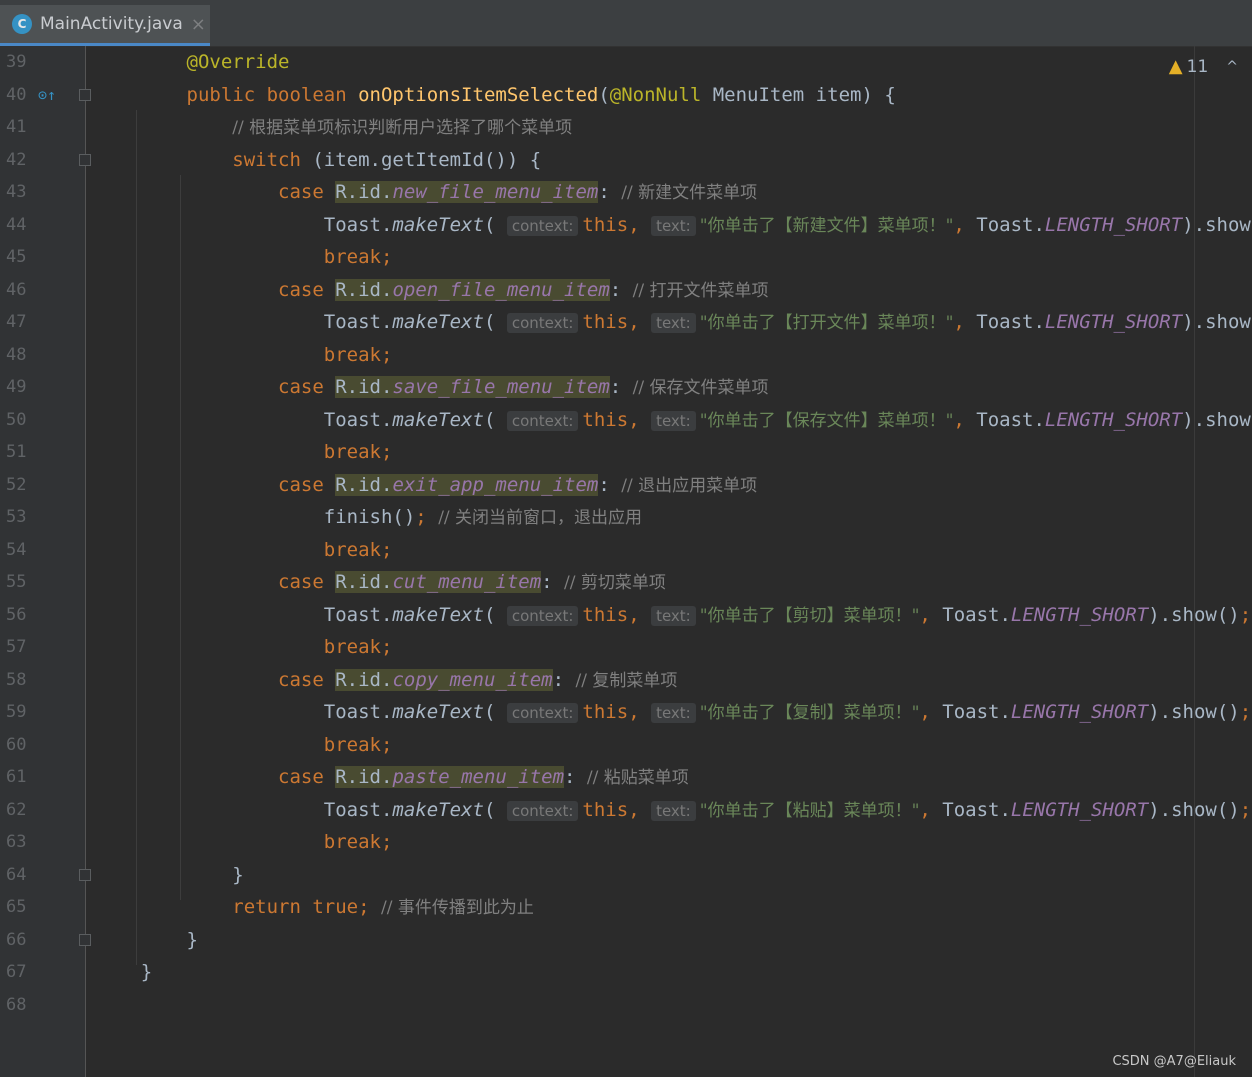 The width and height of the screenshot is (1252, 1077). What do you see at coordinates (626, 452) in the screenshot?
I see `code-line: 51 break;` at bounding box center [626, 452].